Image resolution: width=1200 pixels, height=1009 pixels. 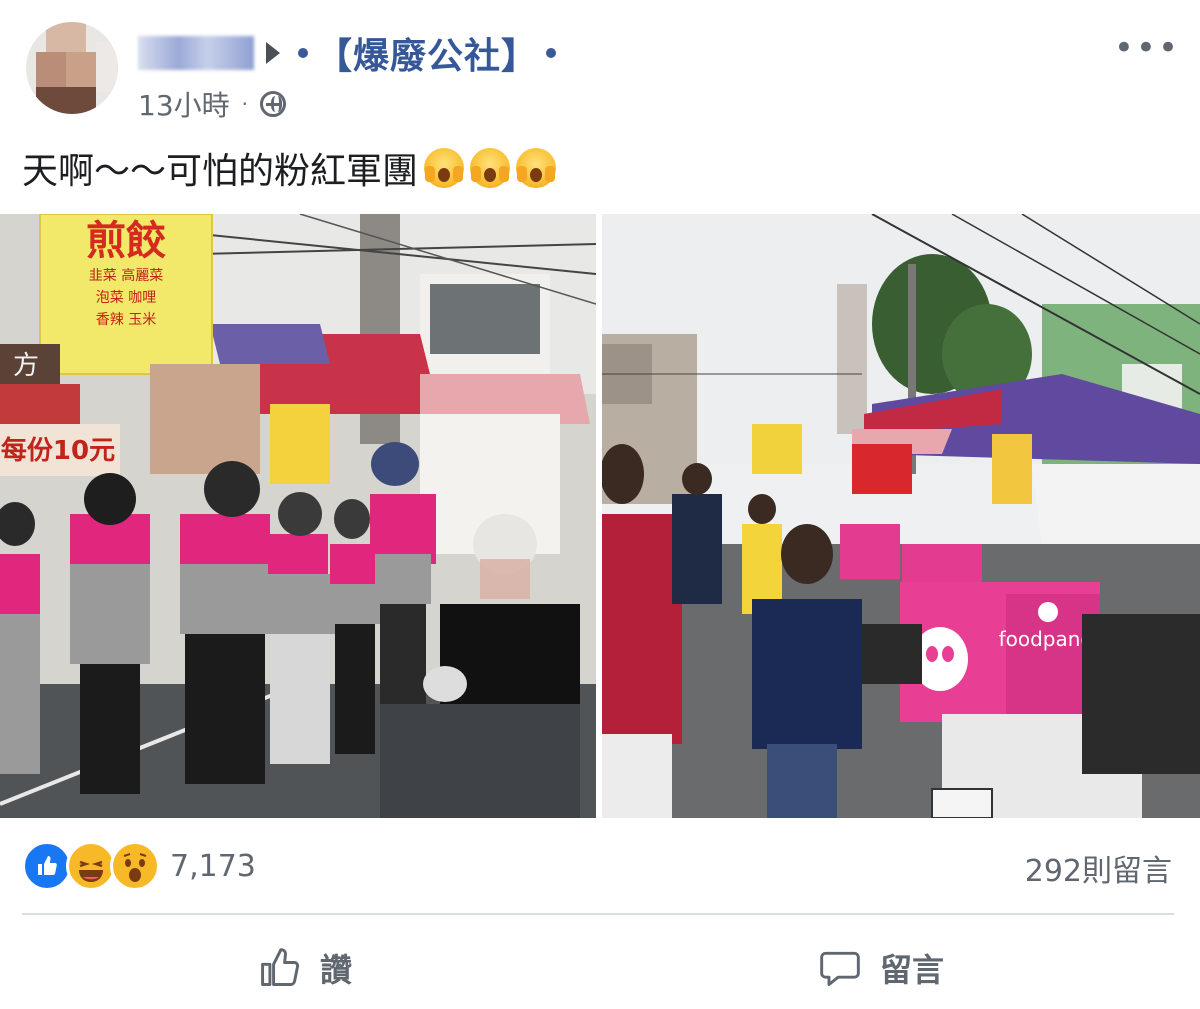 I want to click on reaction-count: 7,173, so click(x=213, y=866).